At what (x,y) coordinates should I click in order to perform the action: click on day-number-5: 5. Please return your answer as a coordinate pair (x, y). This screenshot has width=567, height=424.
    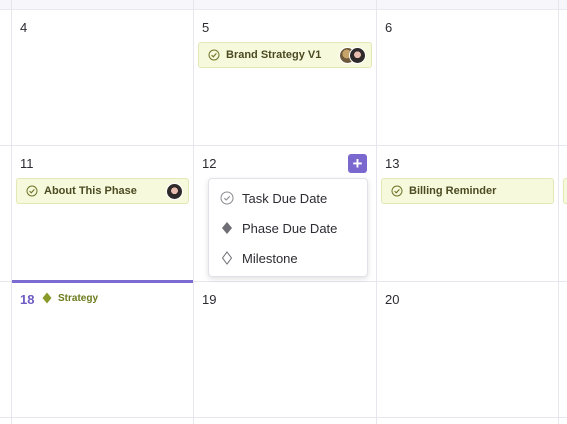
    Looking at the image, I should click on (206, 27).